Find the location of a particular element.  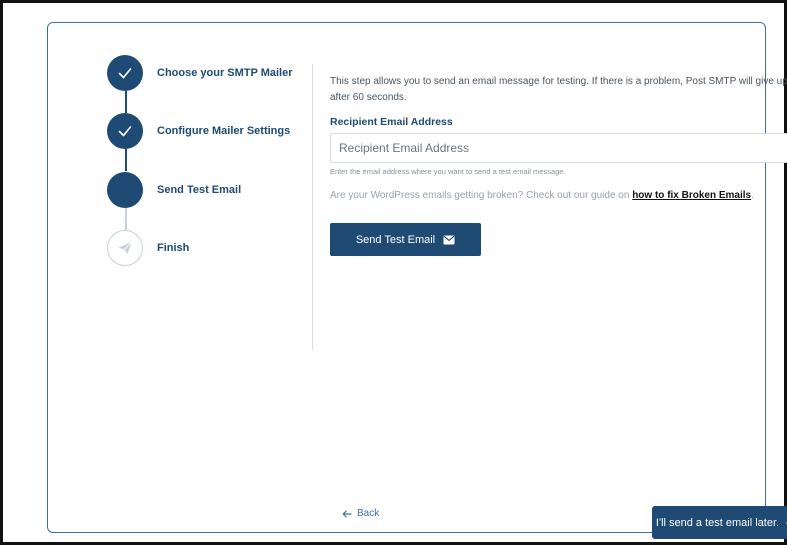

send-test-email-label: Send Test Email is located at coordinates (395, 239).